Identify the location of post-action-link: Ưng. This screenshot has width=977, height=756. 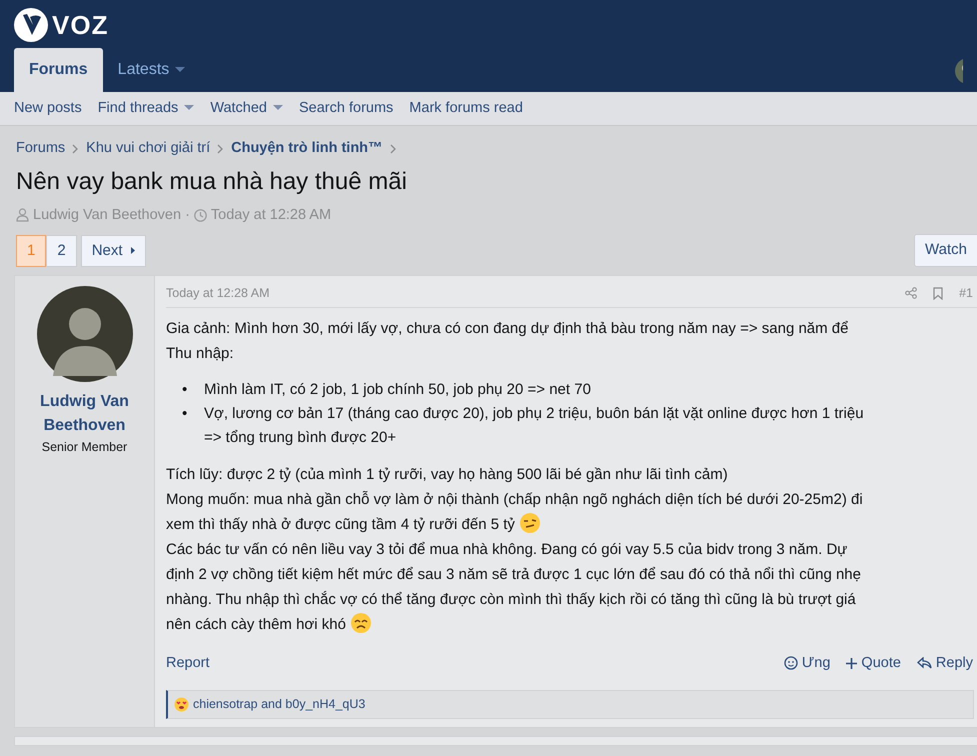
(807, 663).